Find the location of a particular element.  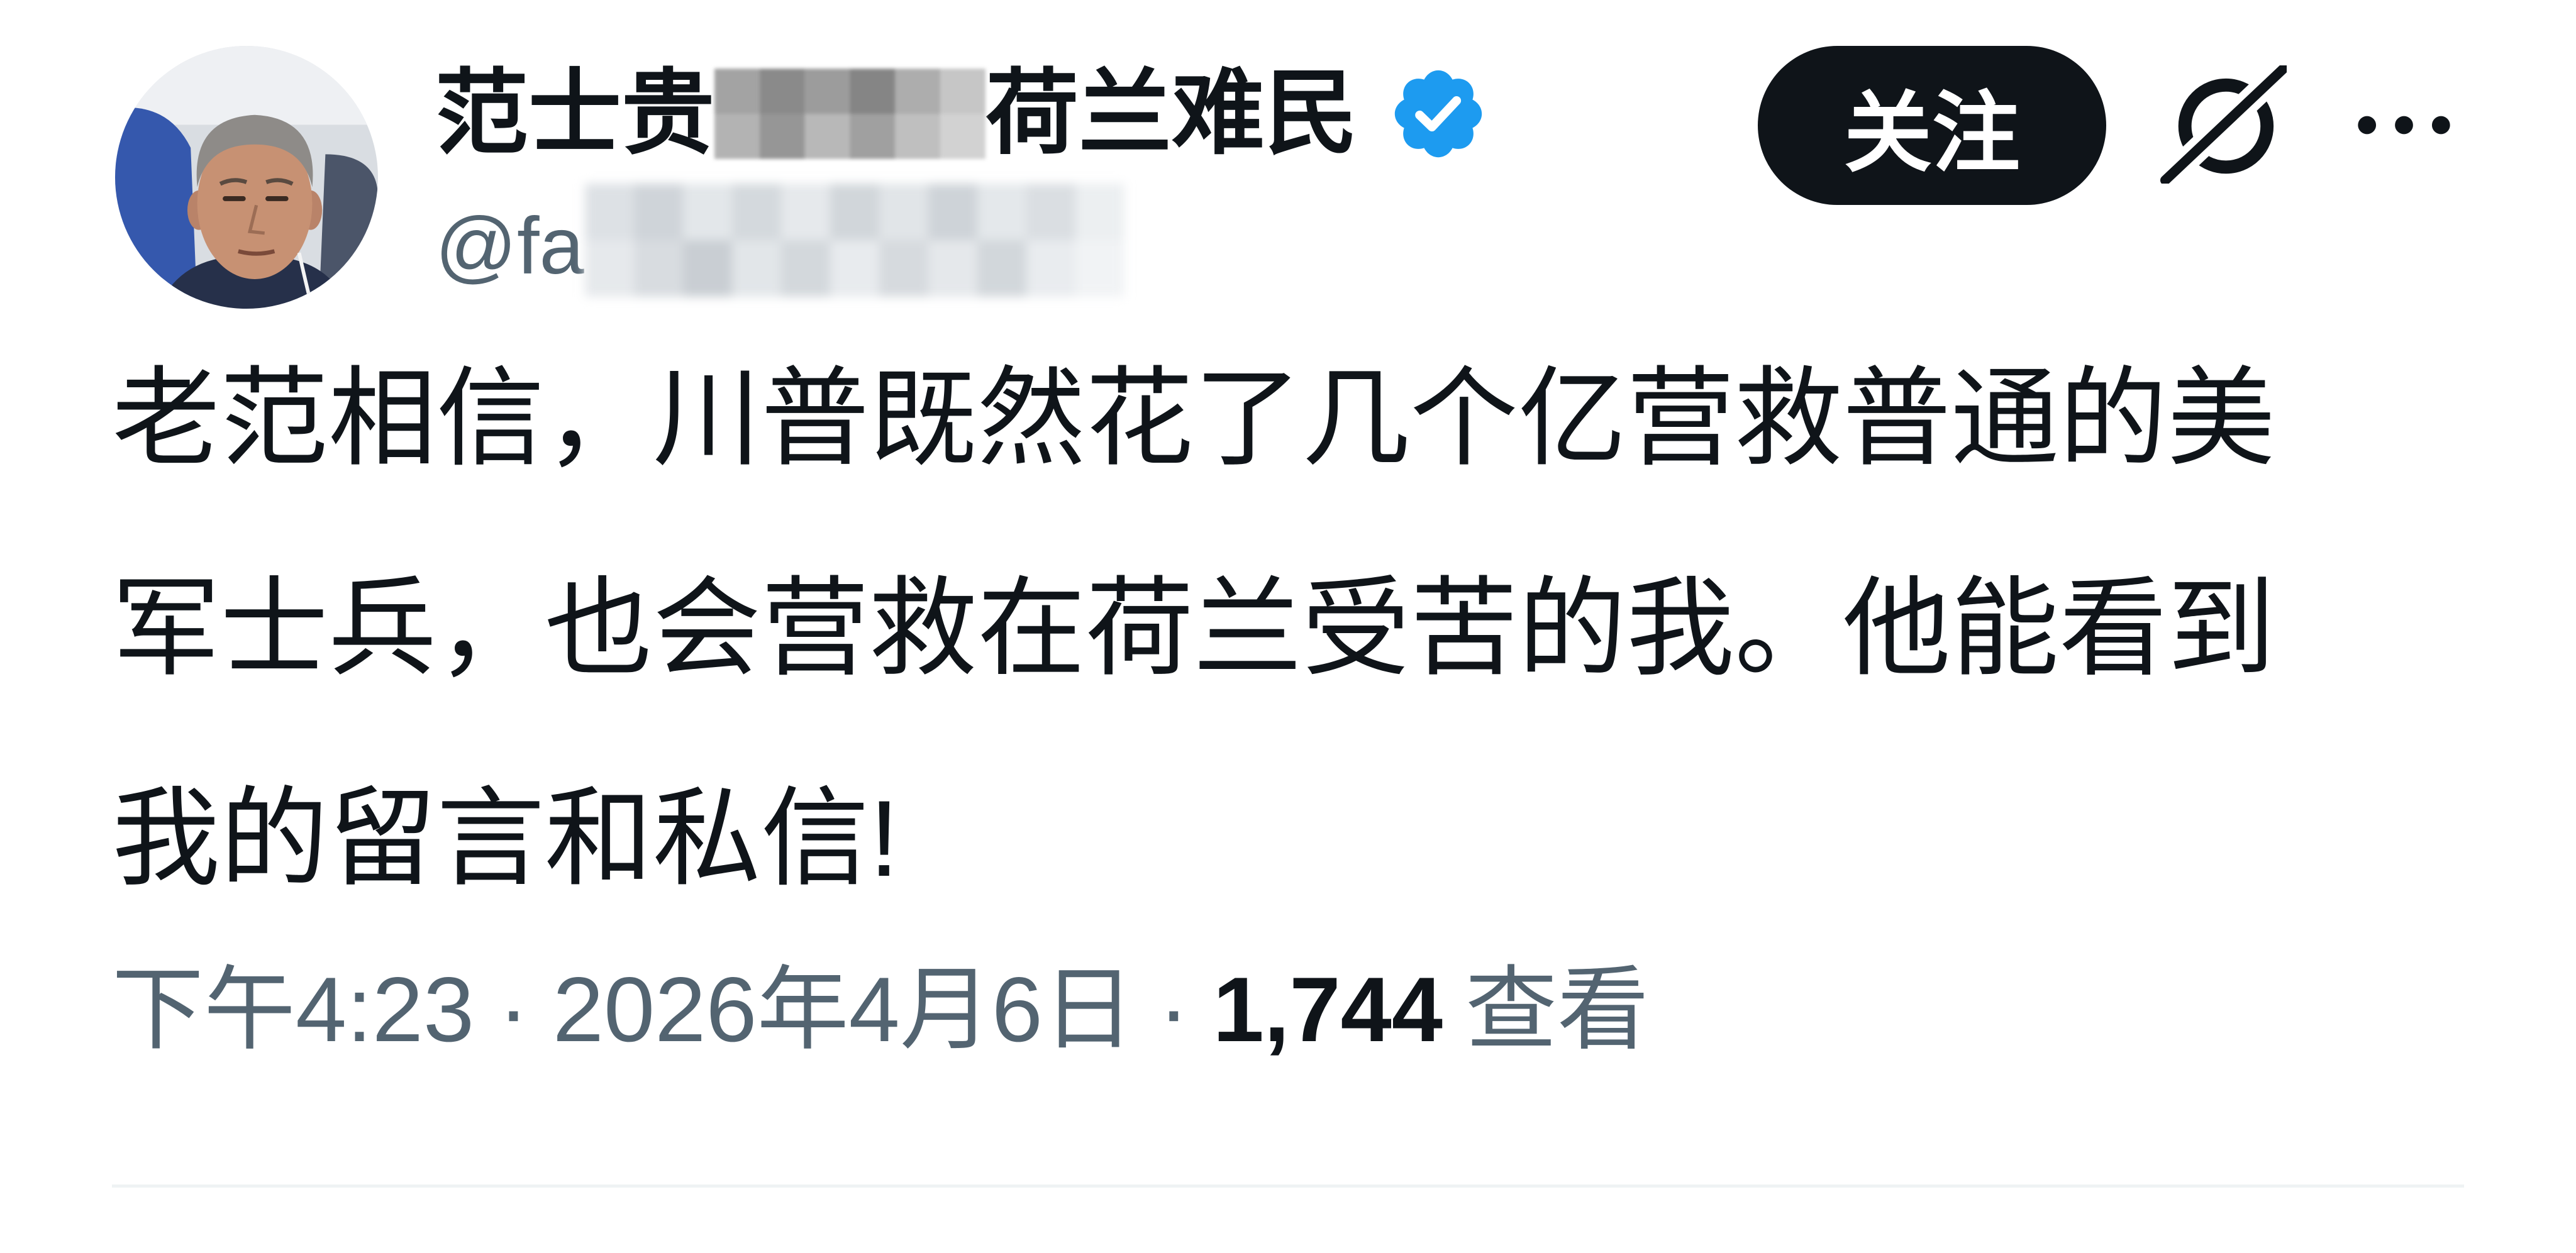

verified-badge-icon is located at coordinates (1438, 114).